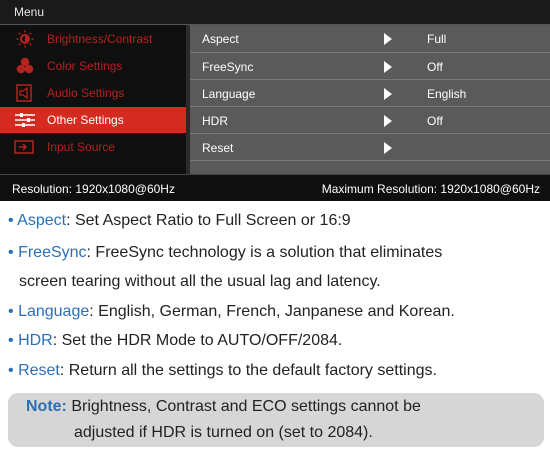  Describe the element at coordinates (437, 39) in the screenshot. I see `row-value: Full` at that location.